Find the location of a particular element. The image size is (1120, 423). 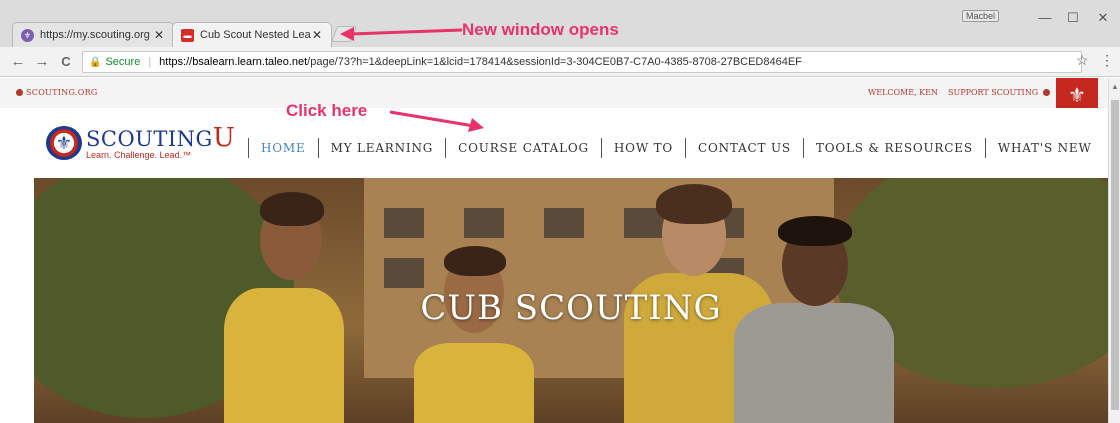

scrollbar-thumb is located at coordinates (1115, 255).